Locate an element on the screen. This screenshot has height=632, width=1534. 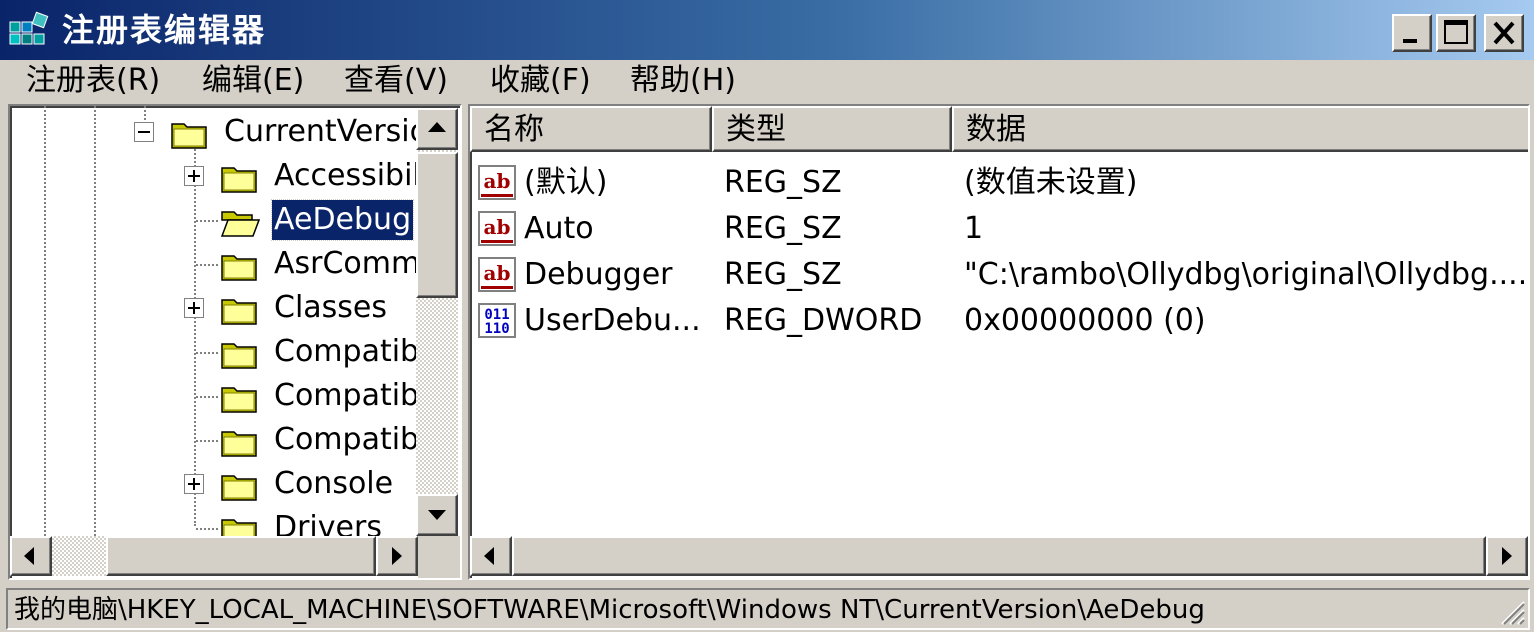
tree-item-label: CurrentVersio is located at coordinates (326, 131).